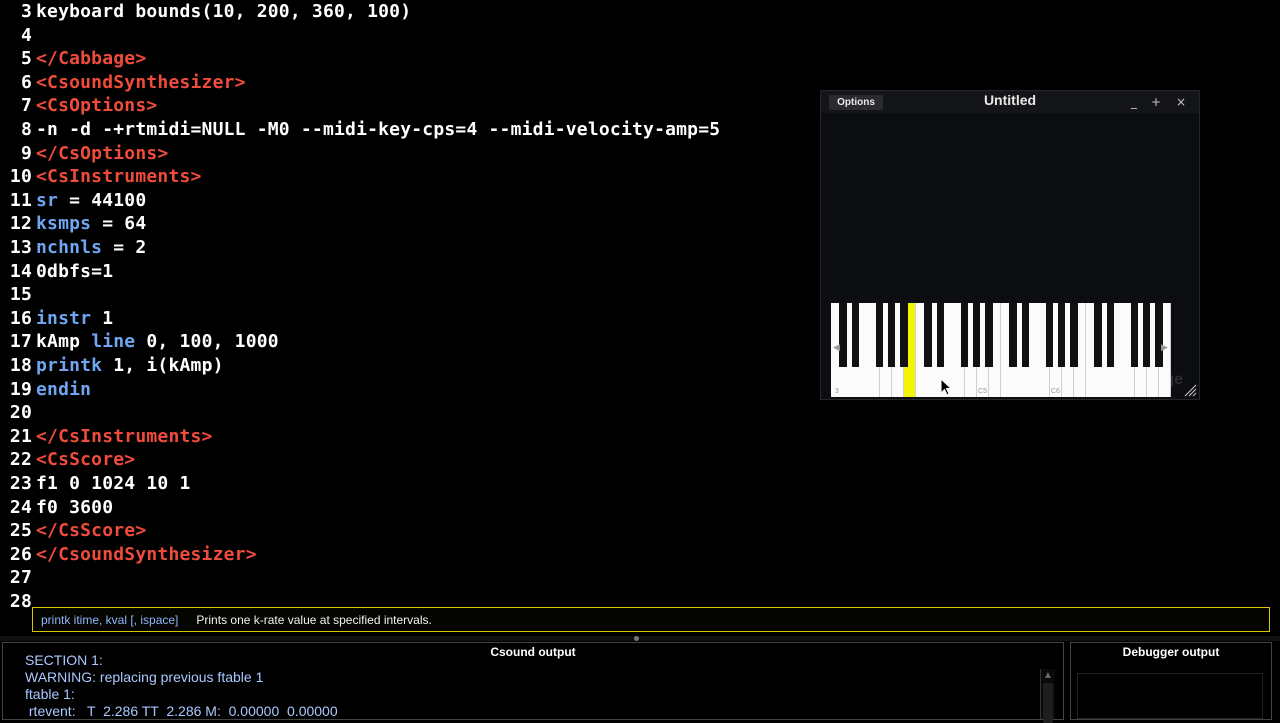 This screenshot has width=1280, height=723. I want to click on code-line: 6 <CsoundSynthesizer>, so click(123, 82).